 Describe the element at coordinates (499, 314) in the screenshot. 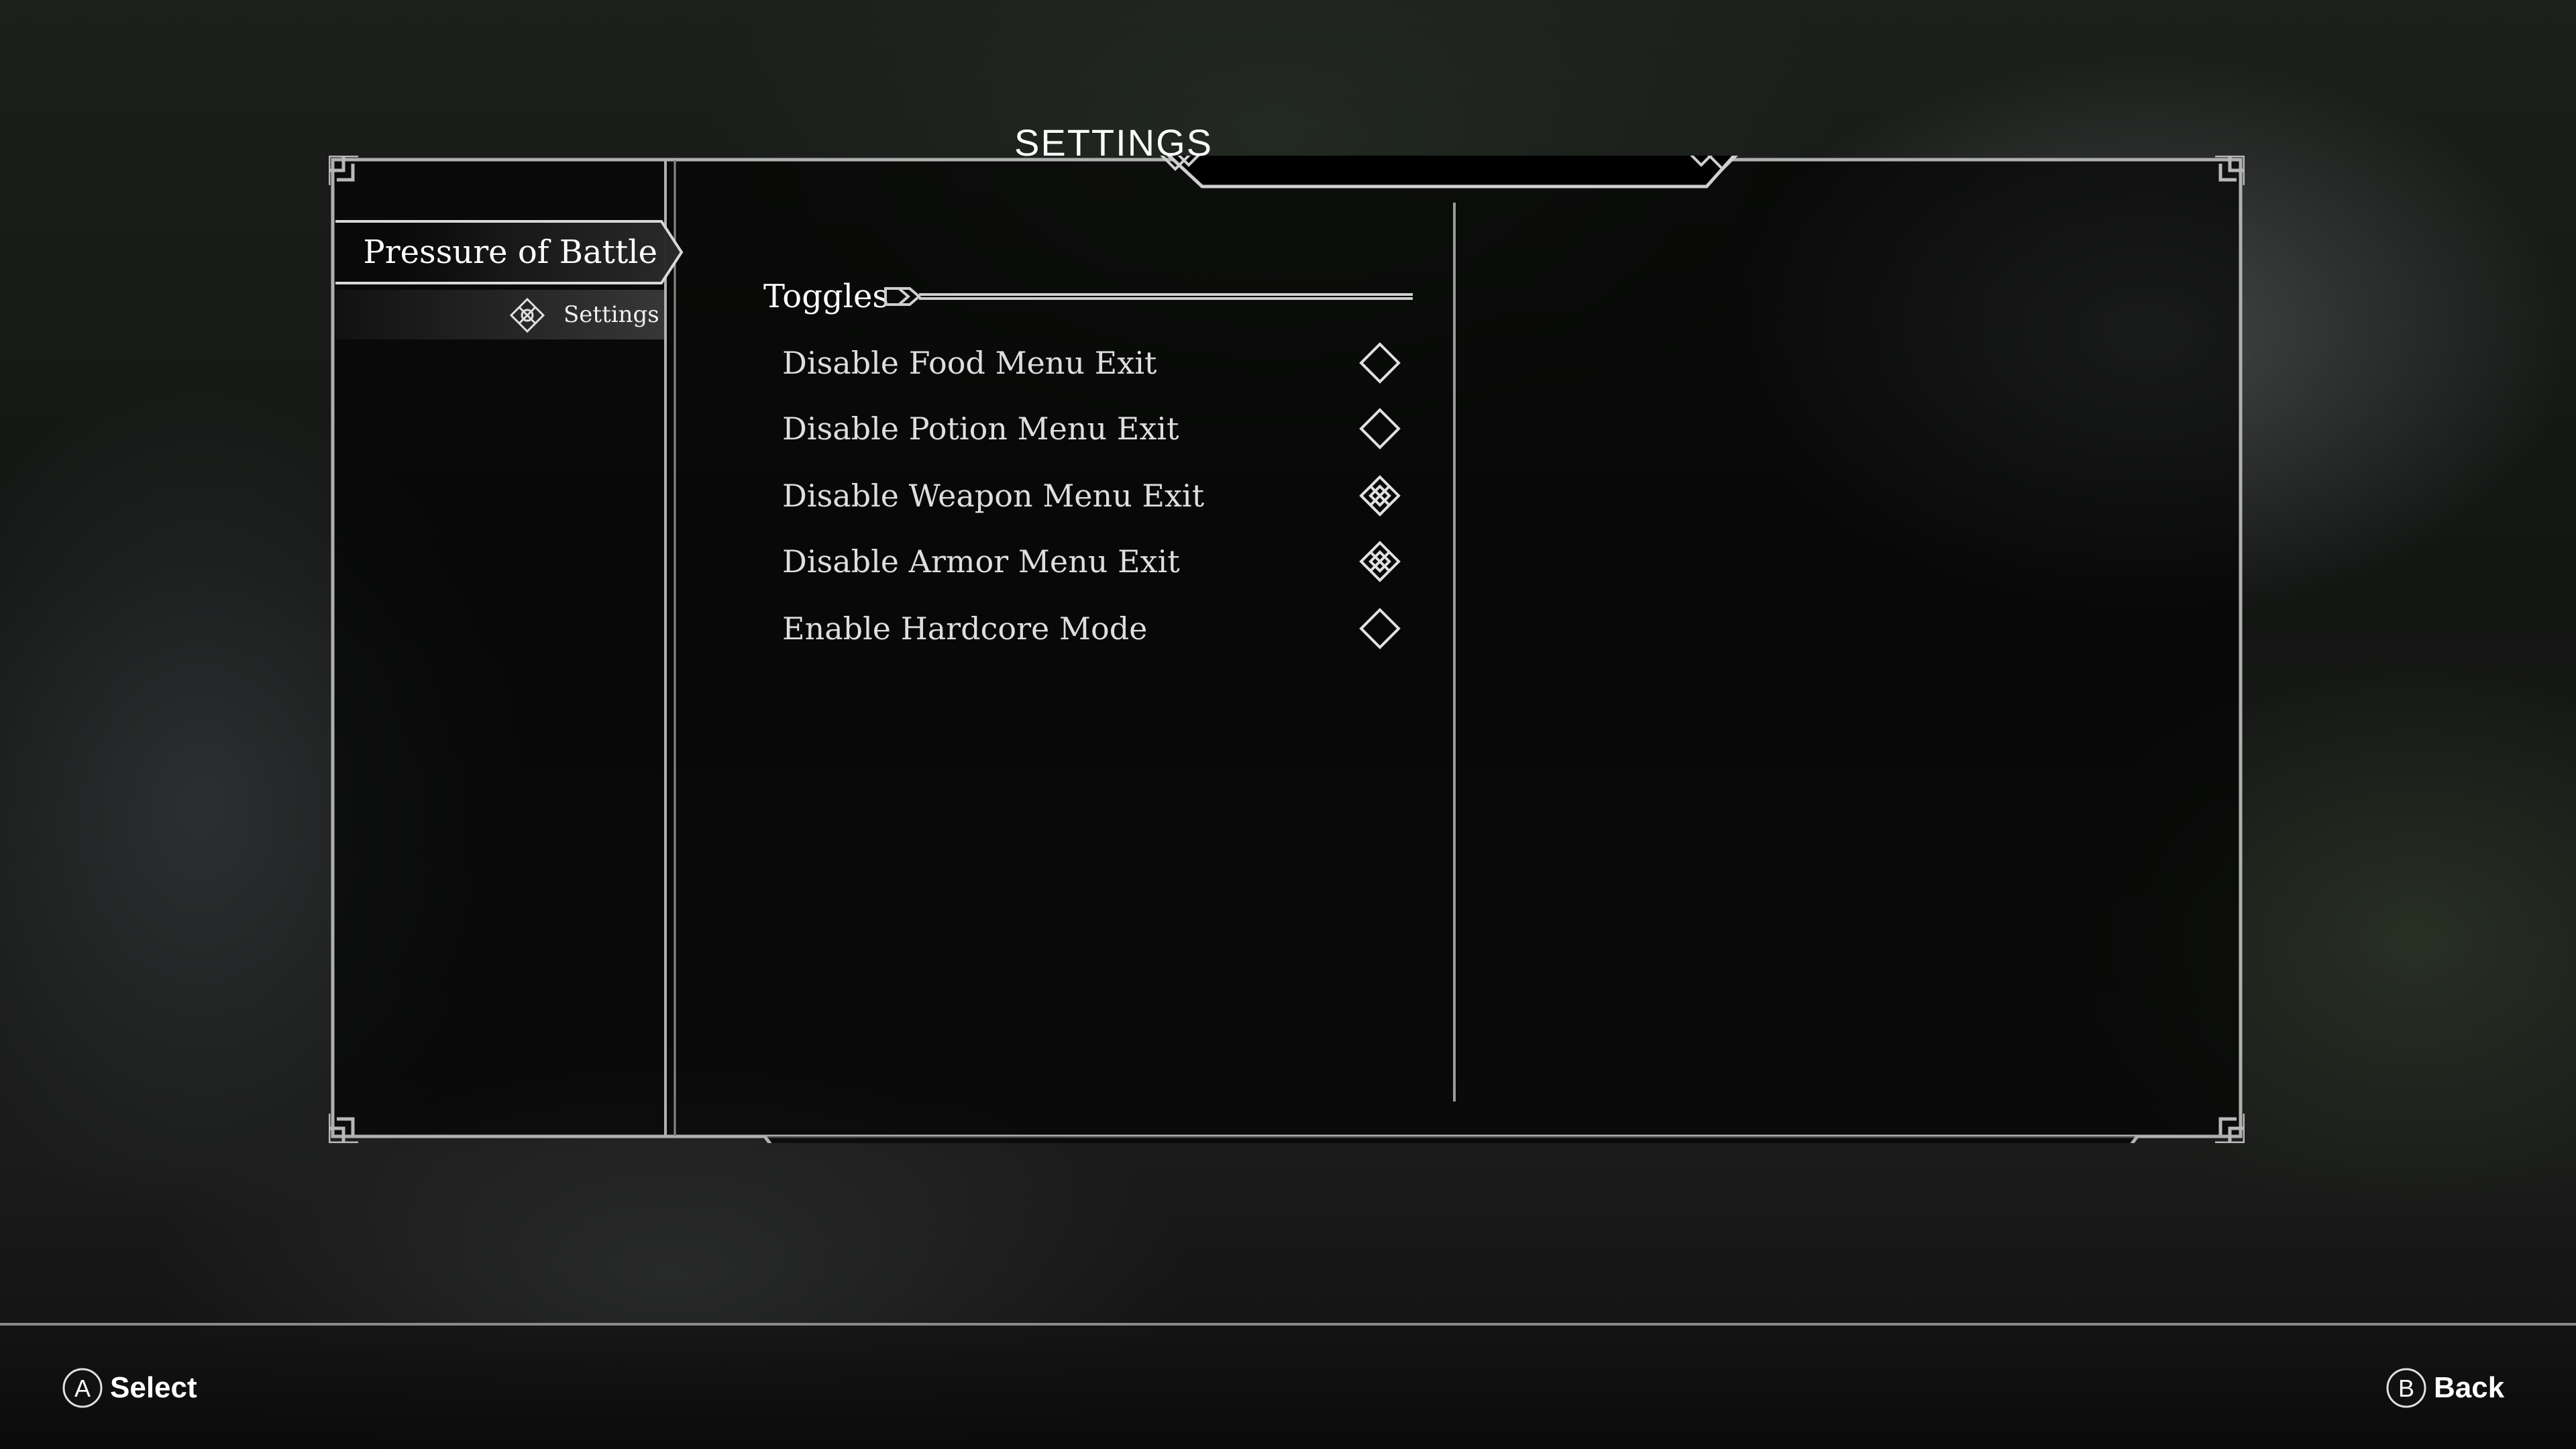

I see `sidebar-item-settings: Settings` at that location.